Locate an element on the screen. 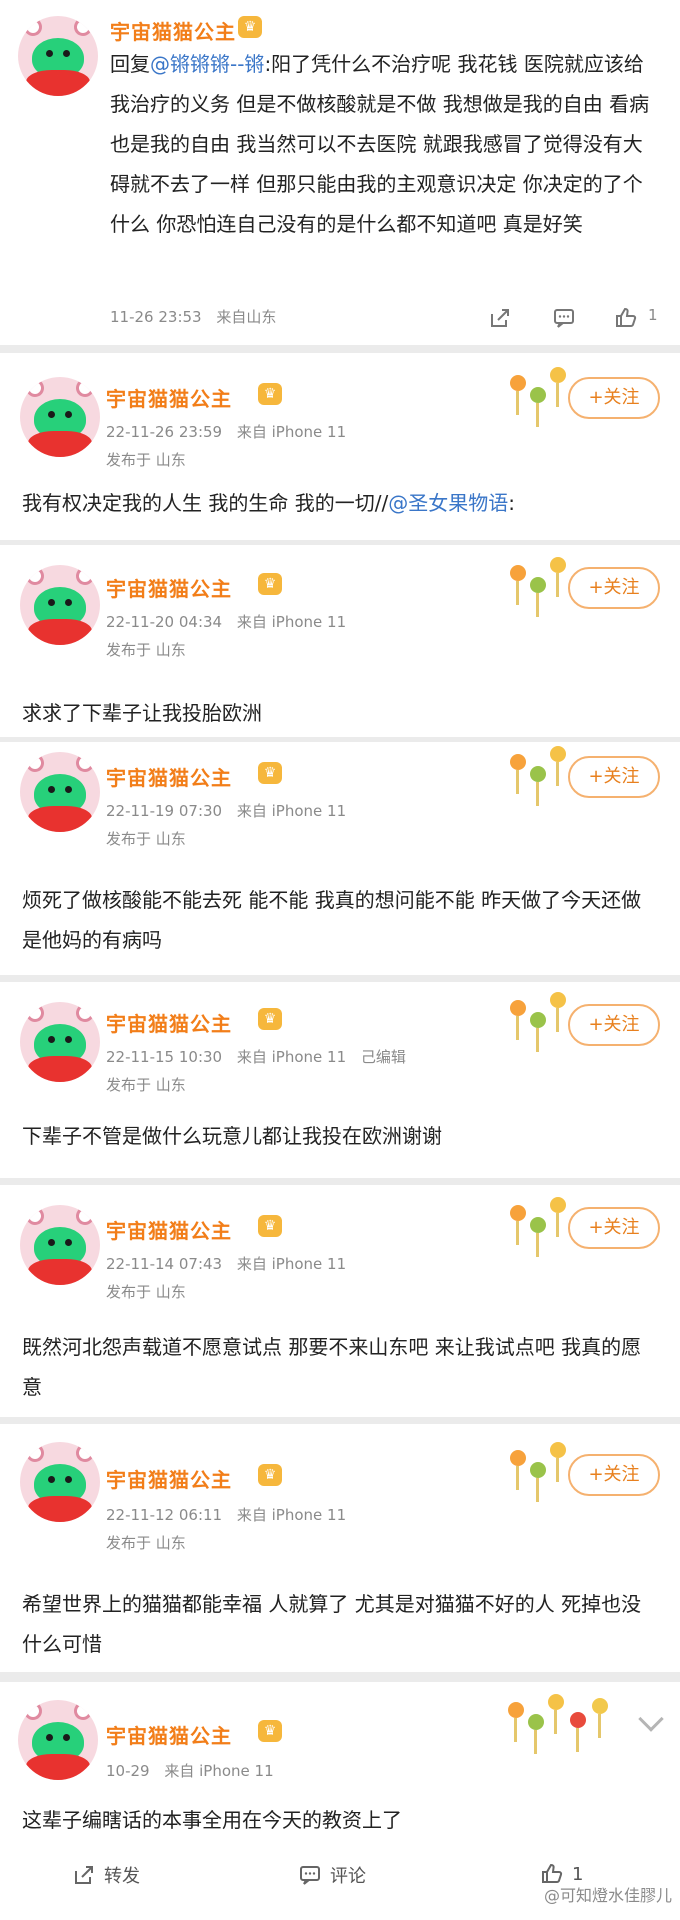  reply-time: 11-26 23:53 is located at coordinates (156, 317).